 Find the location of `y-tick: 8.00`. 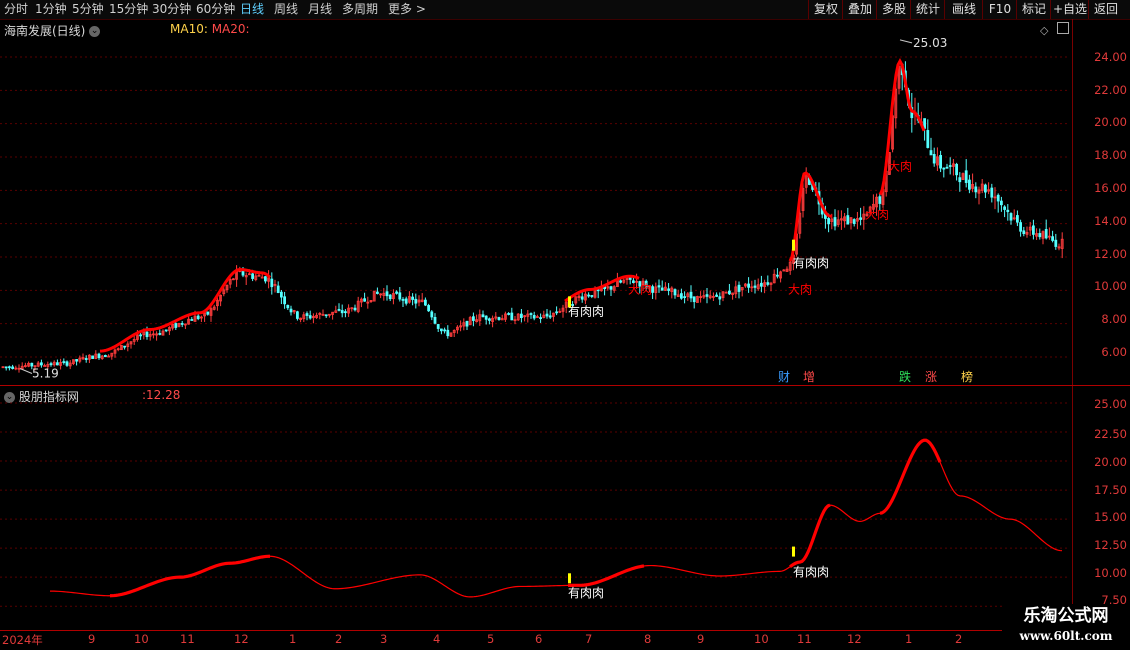

y-tick: 8.00 is located at coordinates (1114, 319).